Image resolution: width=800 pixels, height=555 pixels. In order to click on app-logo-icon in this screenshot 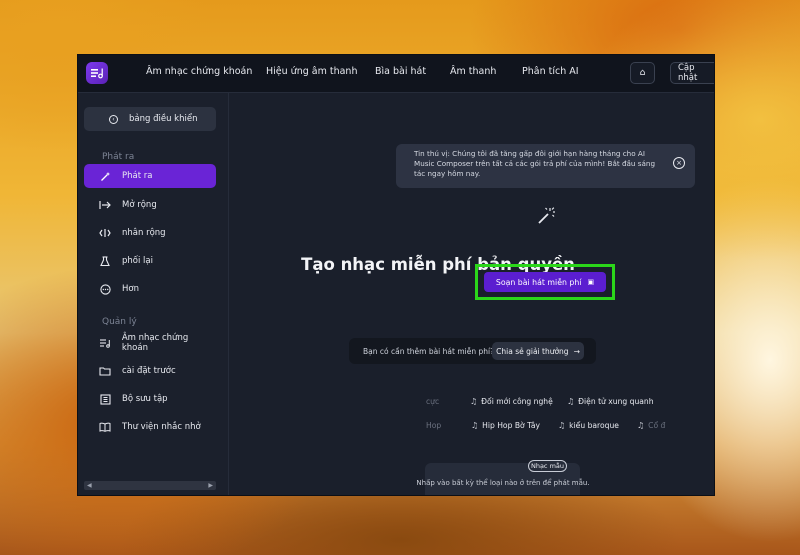, I will do `click(97, 73)`.